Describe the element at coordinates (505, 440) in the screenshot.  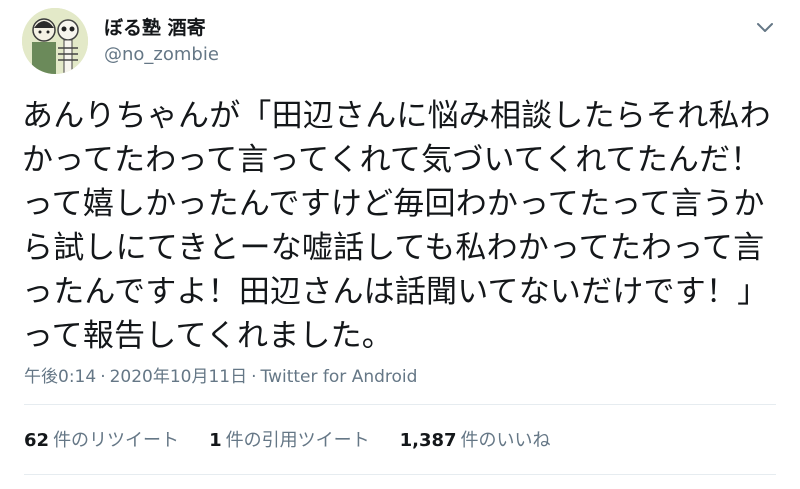
I see `likes-label: 件のいいね` at that location.